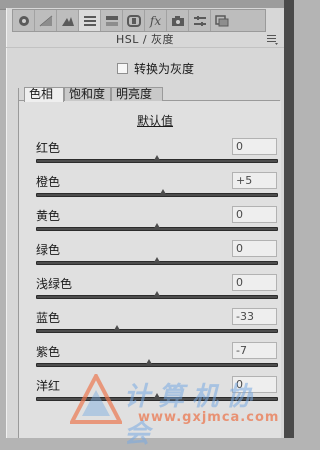  Describe the element at coordinates (178, 20) in the screenshot. I see `camera-calibration-icon` at that location.